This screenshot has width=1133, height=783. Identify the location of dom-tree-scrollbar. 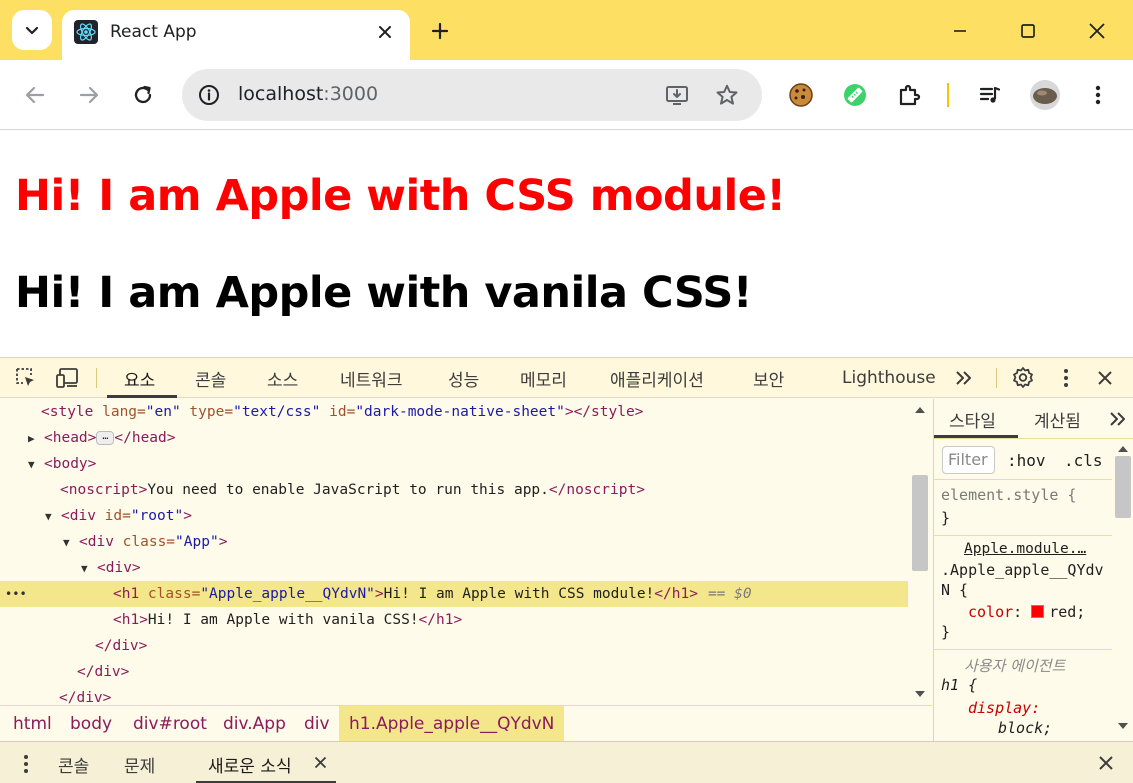
(920, 552).